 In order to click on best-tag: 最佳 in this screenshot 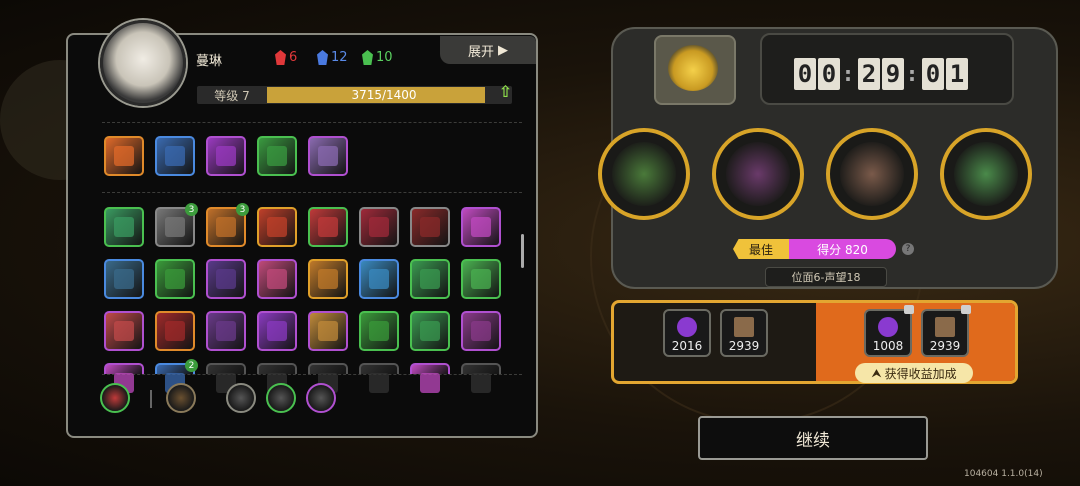, I will do `click(761, 249)`.